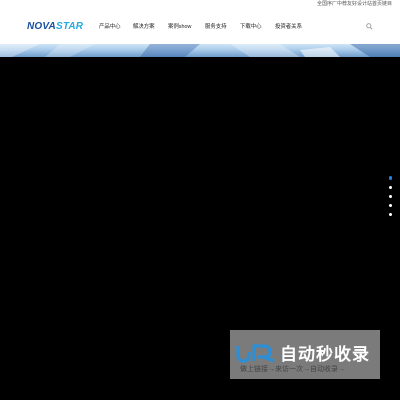  I want to click on top-utility-link: 全国序厂中荐友好设计站首页链目, so click(354, 4).